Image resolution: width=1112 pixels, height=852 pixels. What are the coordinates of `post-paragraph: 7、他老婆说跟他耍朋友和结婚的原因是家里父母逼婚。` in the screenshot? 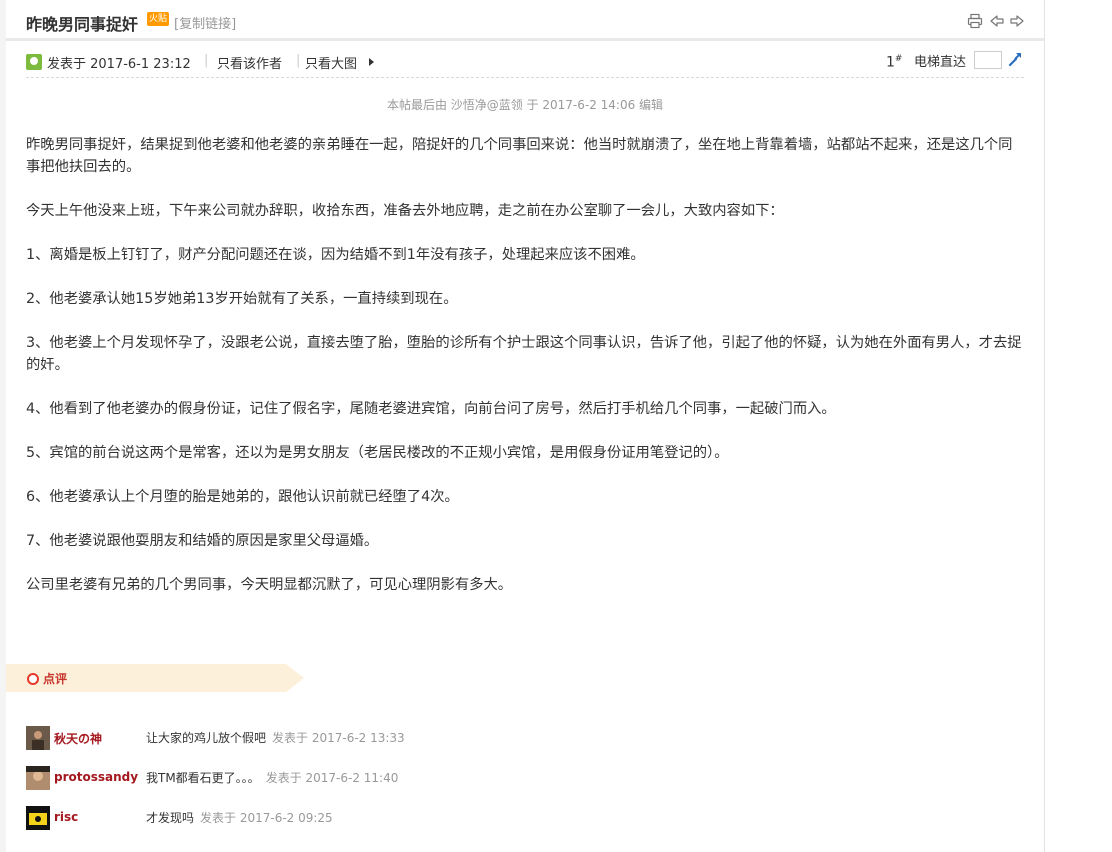 It's located at (202, 541).